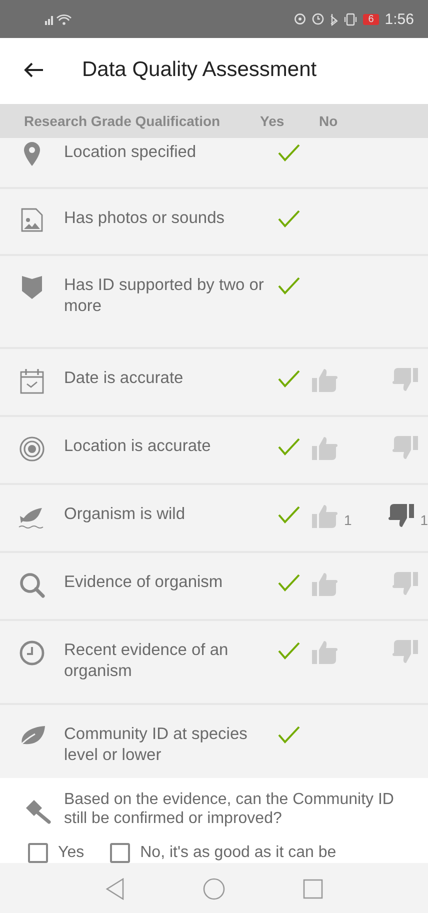 This screenshot has height=913, width=428. What do you see at coordinates (399, 19) in the screenshot?
I see `clock-time: 1:56` at bounding box center [399, 19].